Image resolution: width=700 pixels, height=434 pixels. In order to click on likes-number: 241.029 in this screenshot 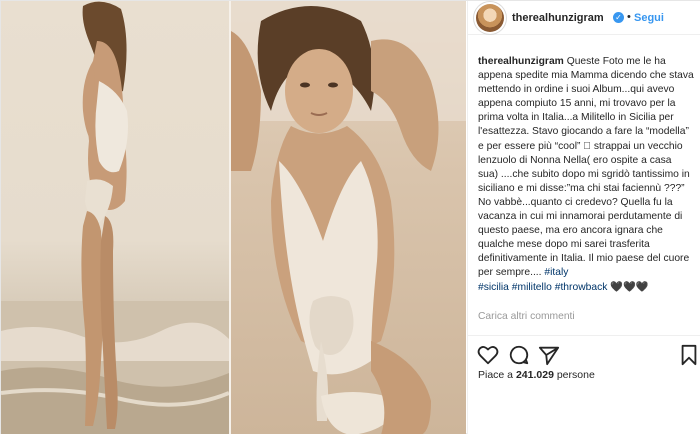, I will do `click(534, 375)`.